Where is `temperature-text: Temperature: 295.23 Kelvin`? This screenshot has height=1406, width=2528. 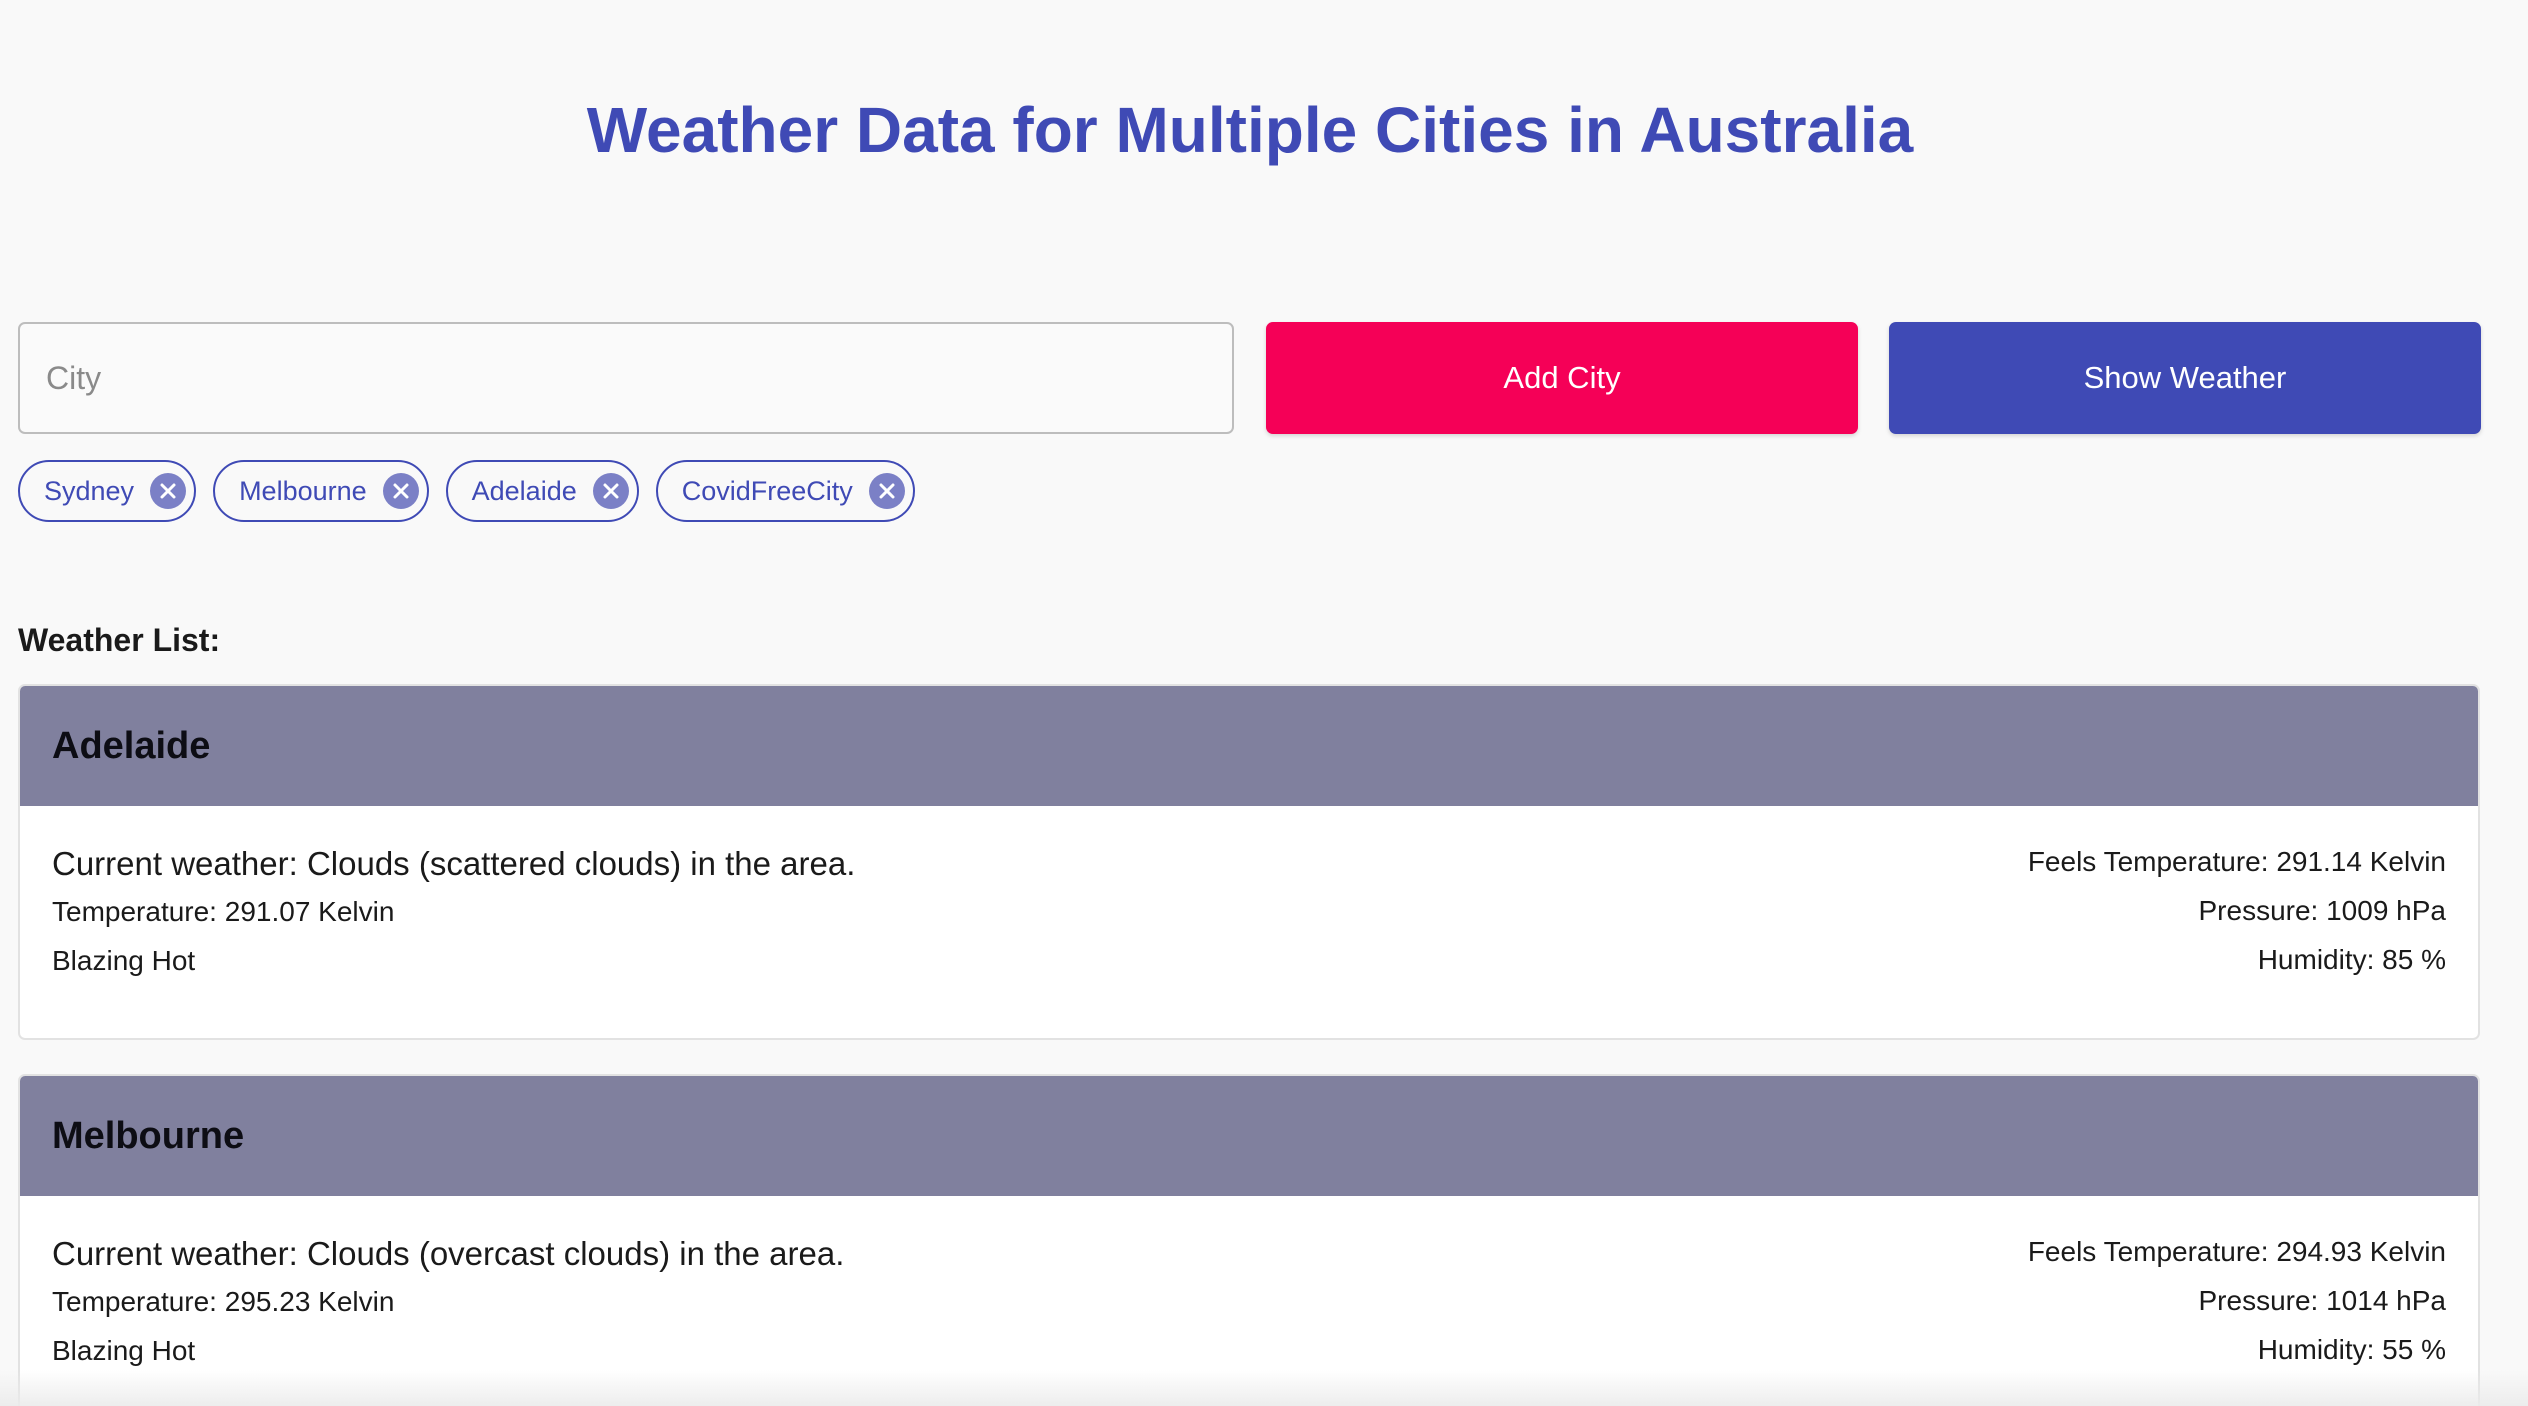 temperature-text: Temperature: 295.23 Kelvin is located at coordinates (223, 1301).